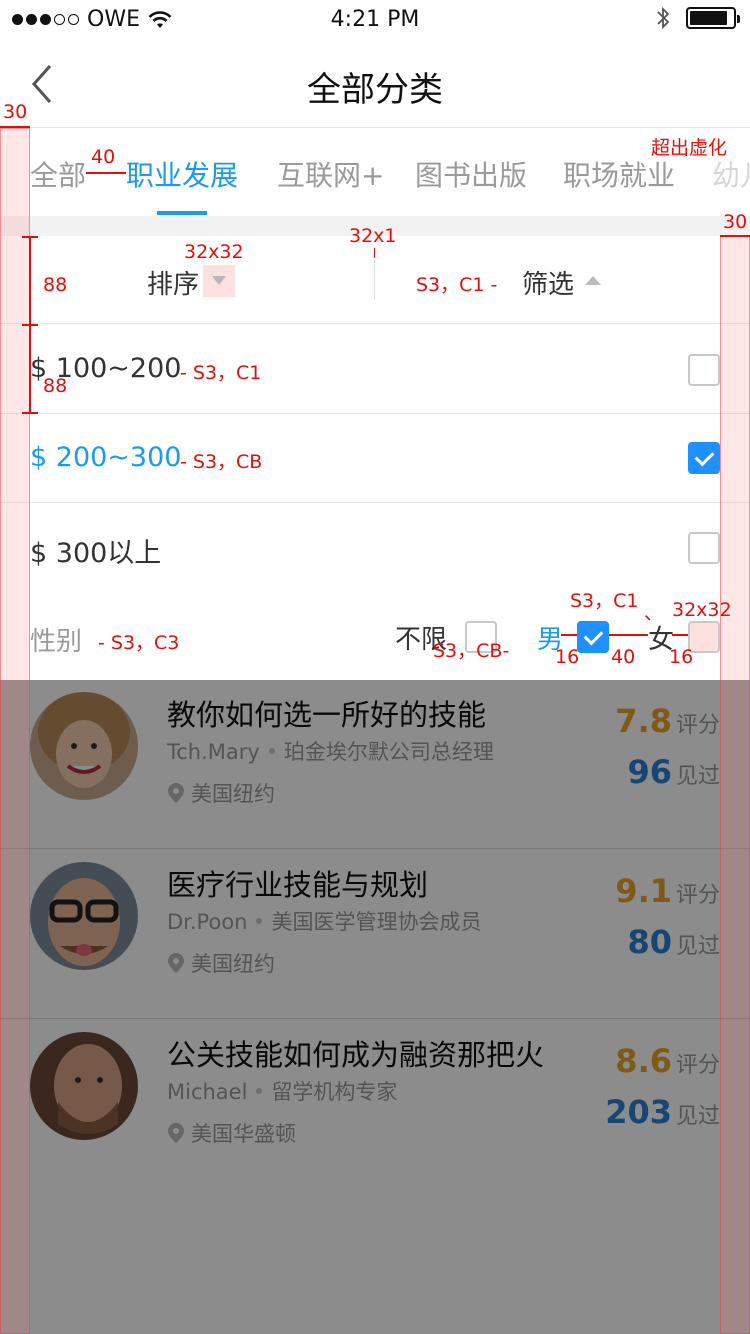  What do you see at coordinates (56, 642) in the screenshot?
I see `gender-label: 性别` at bounding box center [56, 642].